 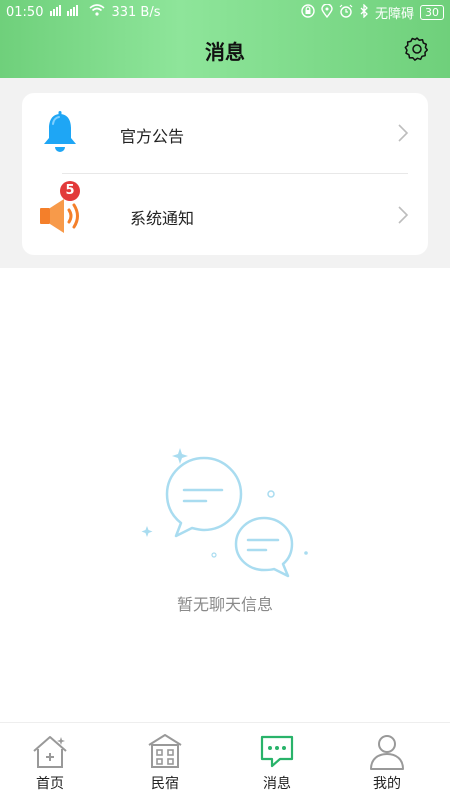 I want to click on wifi-icon, so click(x=97, y=12).